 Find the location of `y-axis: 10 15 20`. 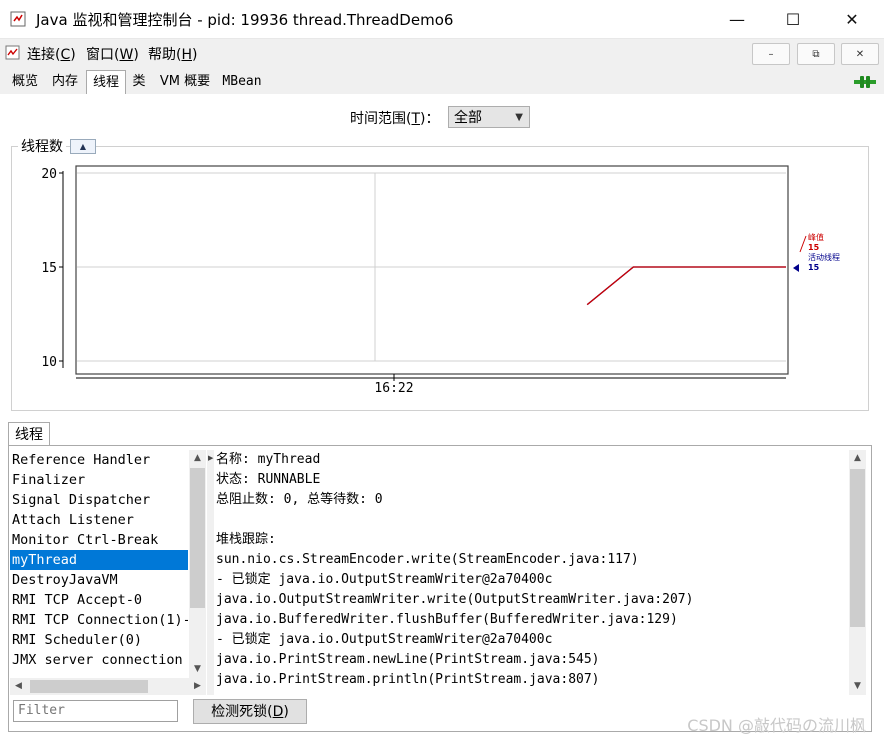

y-axis: 10 15 20 is located at coordinates (52, 268).